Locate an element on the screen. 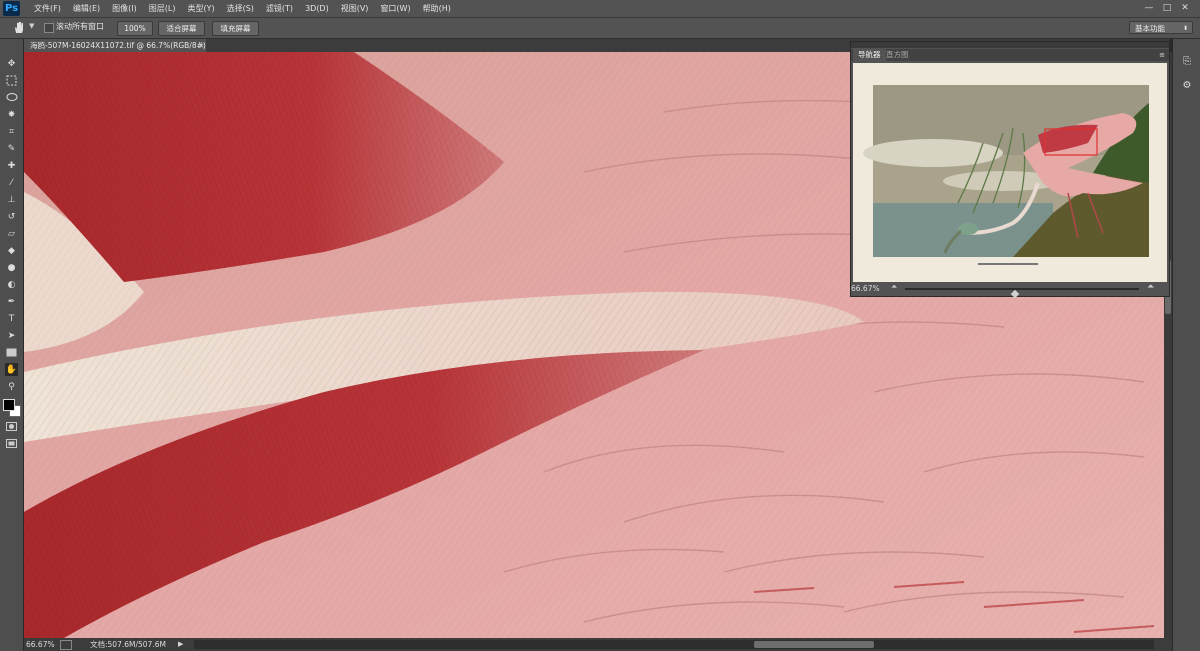 This screenshot has height=651, width=1200. paint-bucket-tool-icon: ◆ is located at coordinates (11, 250).